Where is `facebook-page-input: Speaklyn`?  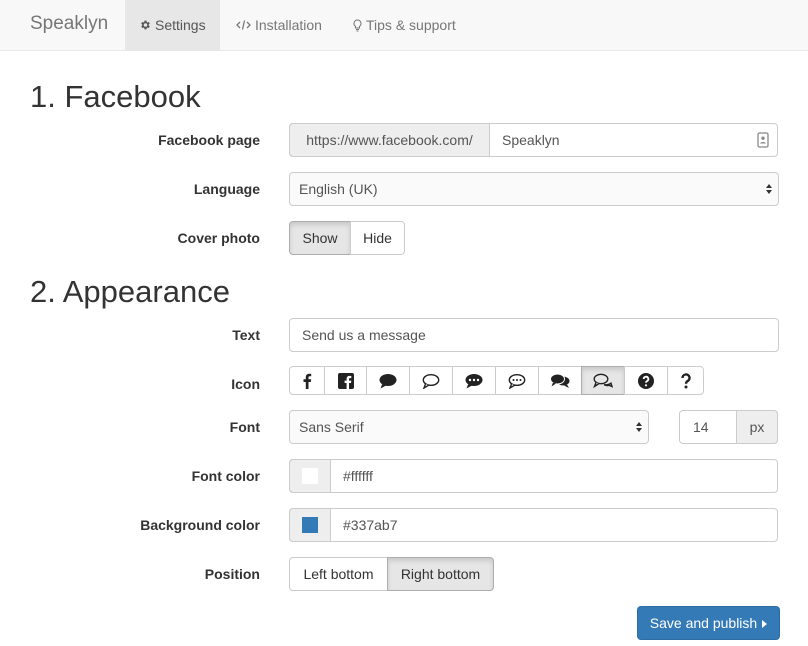 facebook-page-input: Speaklyn is located at coordinates (531, 140).